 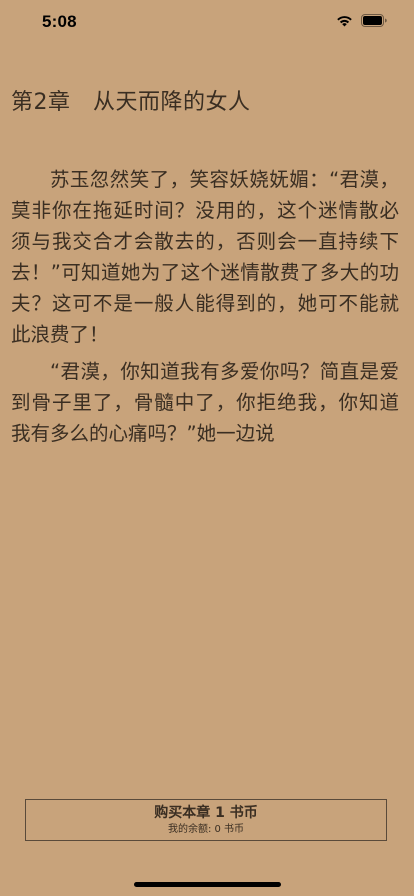 What do you see at coordinates (206, 829) in the screenshot?
I see `balance-label: 我的余额: 0 书币` at bounding box center [206, 829].